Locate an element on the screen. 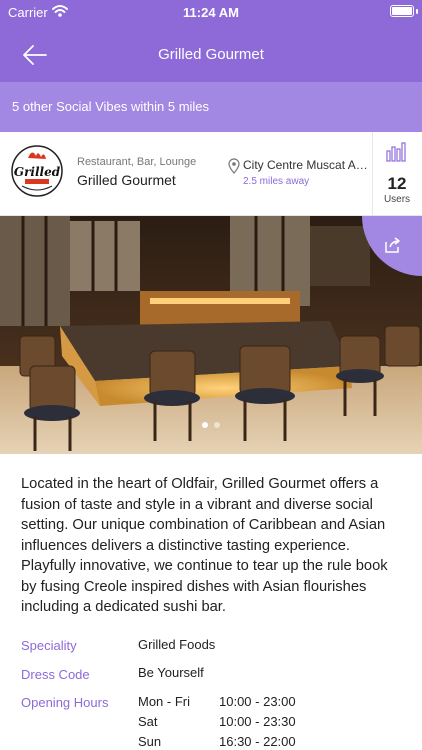  hours-time: 10:00 - 23:00 is located at coordinates (257, 701).